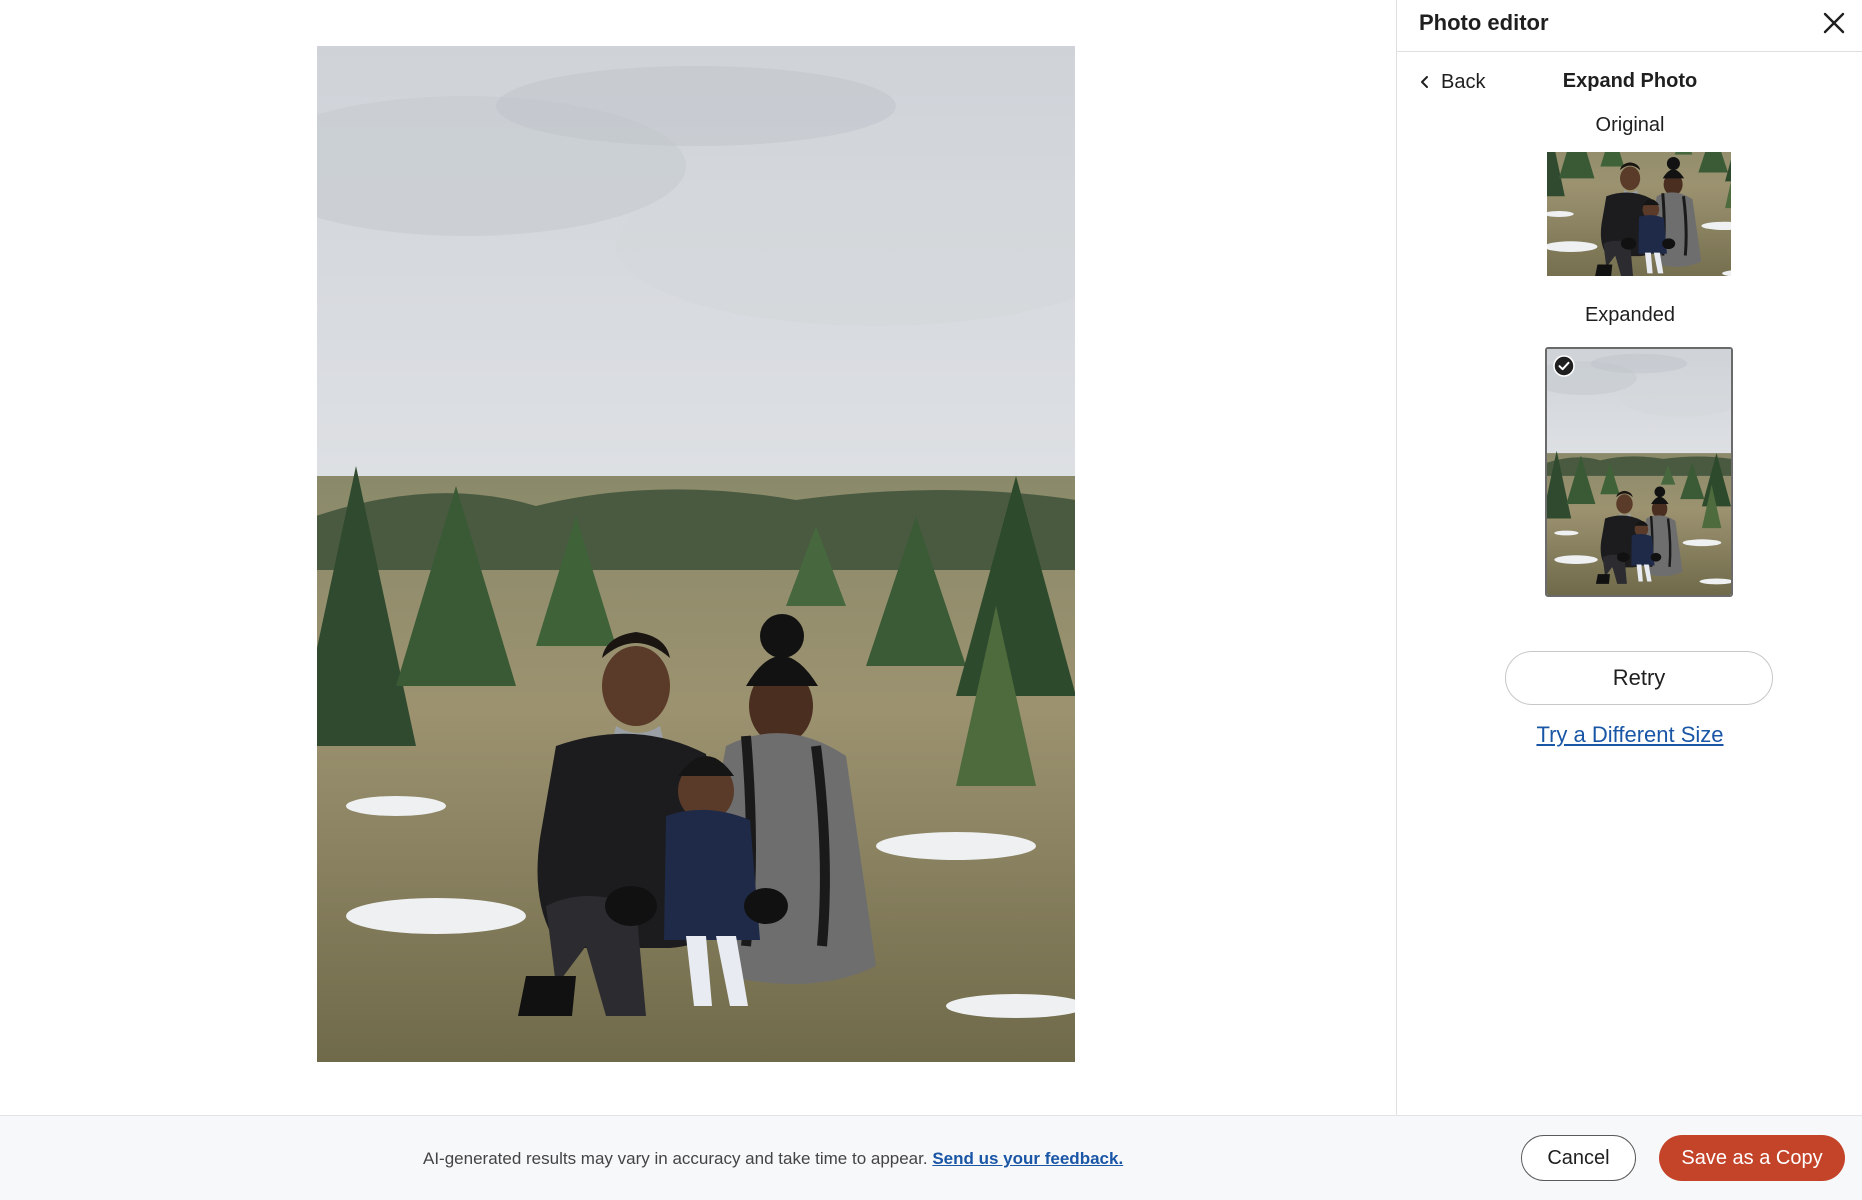 This screenshot has height=1200, width=1862. I want to click on expanded-thumbnail-image, so click(1639, 472).